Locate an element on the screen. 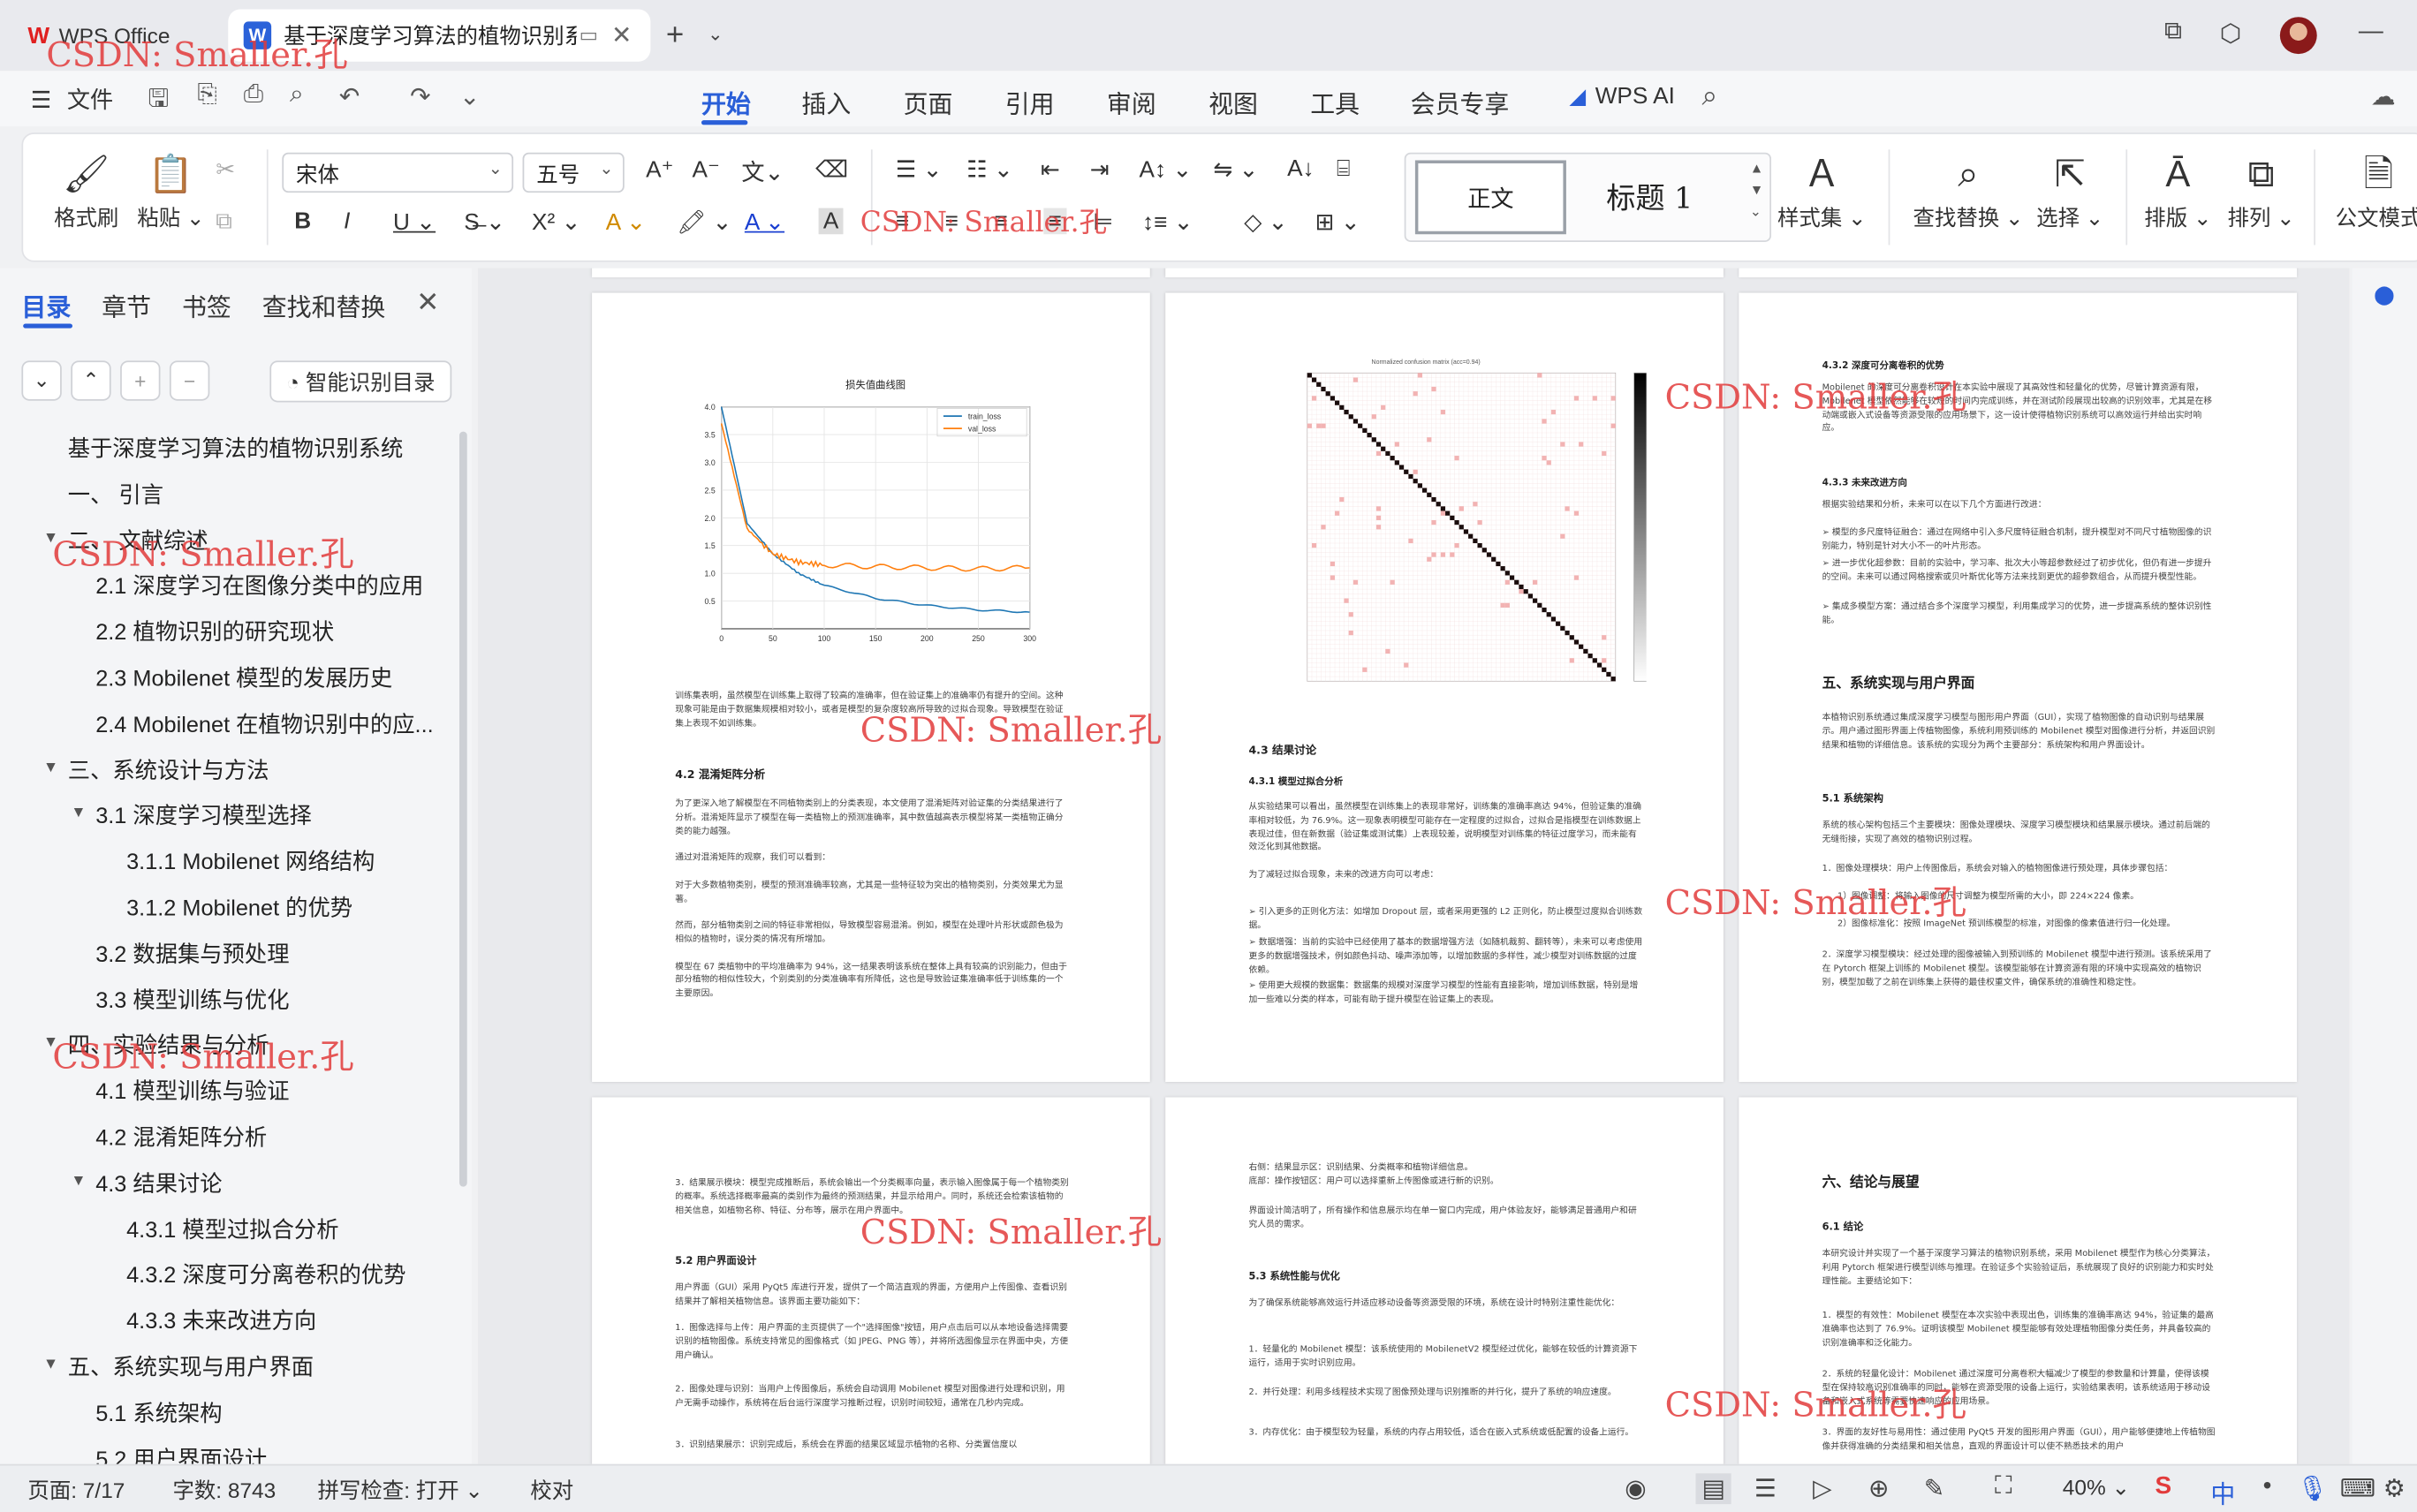  toc-item: 4.1 模型训练与验证 is located at coordinates (271, 1093).